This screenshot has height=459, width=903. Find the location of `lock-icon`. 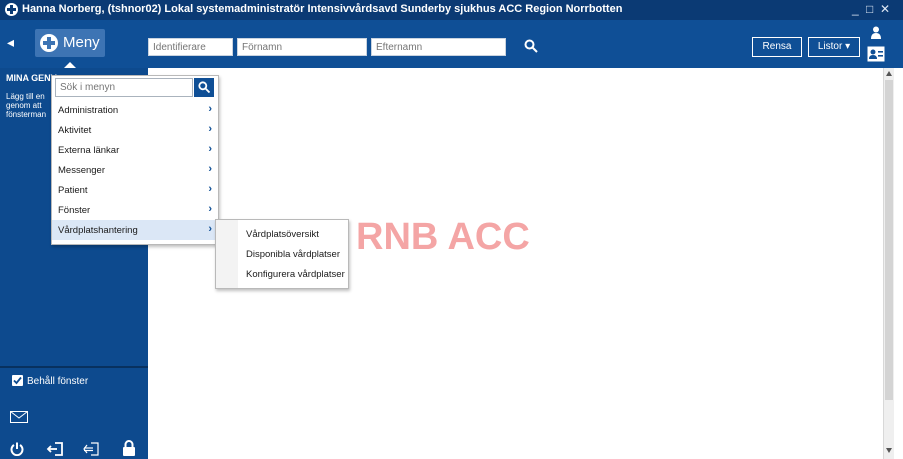

lock-icon is located at coordinates (129, 448).